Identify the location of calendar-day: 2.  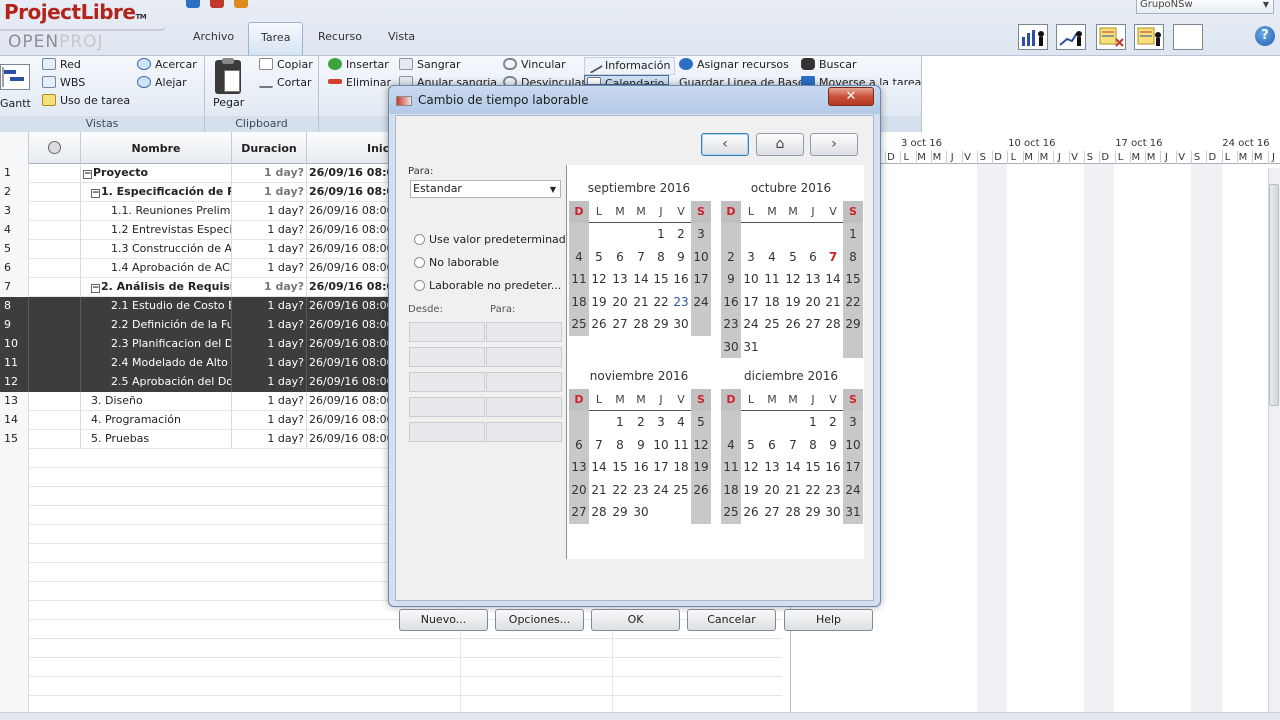
(641, 422).